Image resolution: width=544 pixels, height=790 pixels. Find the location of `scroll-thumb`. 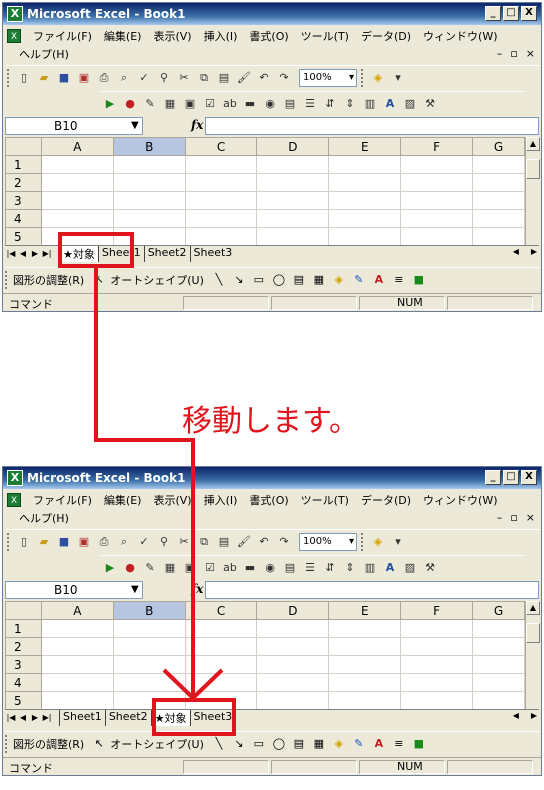

scroll-thumb is located at coordinates (533, 633).